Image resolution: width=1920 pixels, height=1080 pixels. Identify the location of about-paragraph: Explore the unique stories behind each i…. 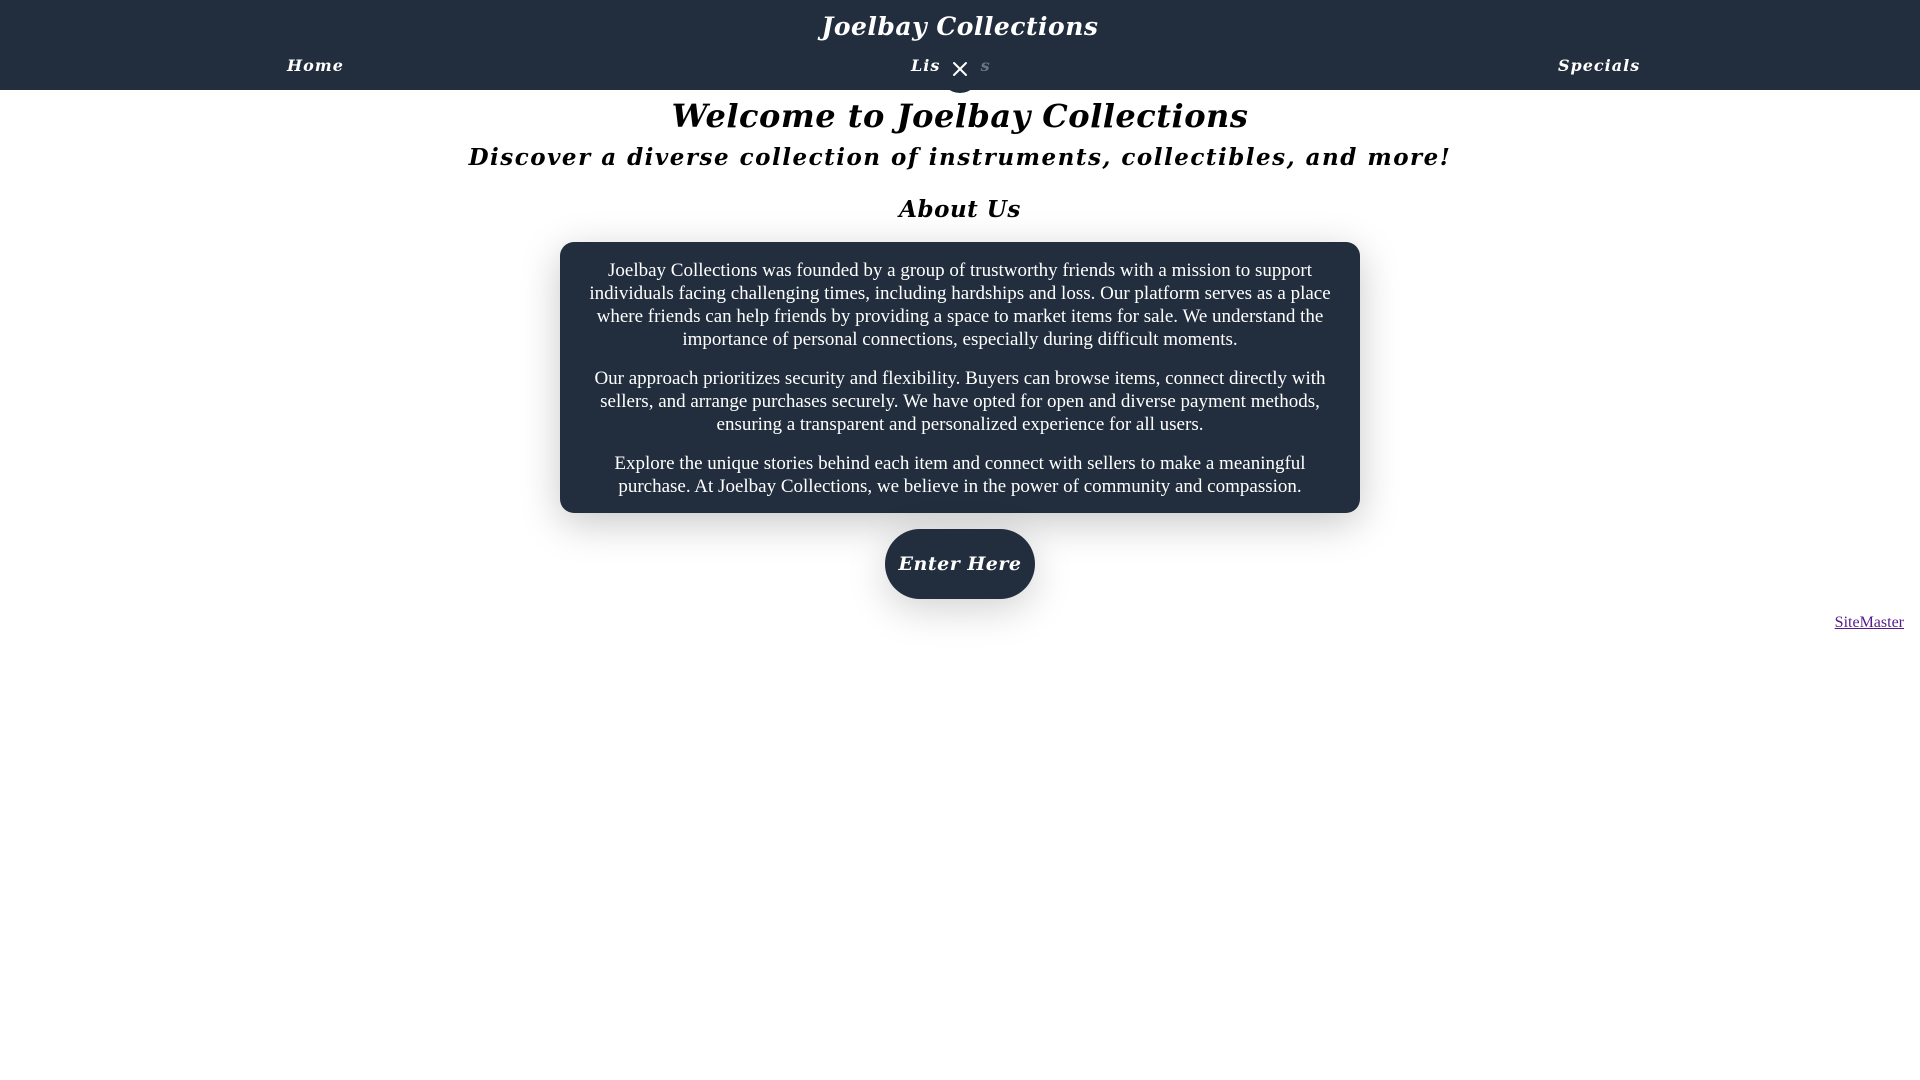
(960, 475).